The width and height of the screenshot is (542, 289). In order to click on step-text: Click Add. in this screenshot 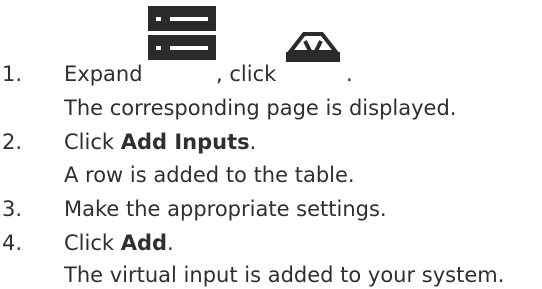, I will do `click(119, 243)`.